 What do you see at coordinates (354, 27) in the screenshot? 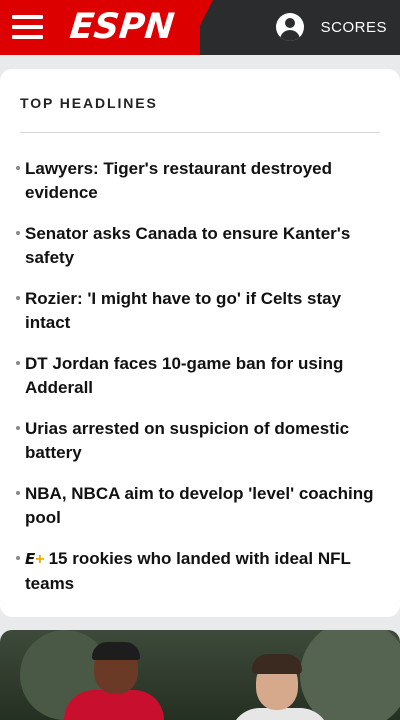
I see `scores-link: SCORES` at bounding box center [354, 27].